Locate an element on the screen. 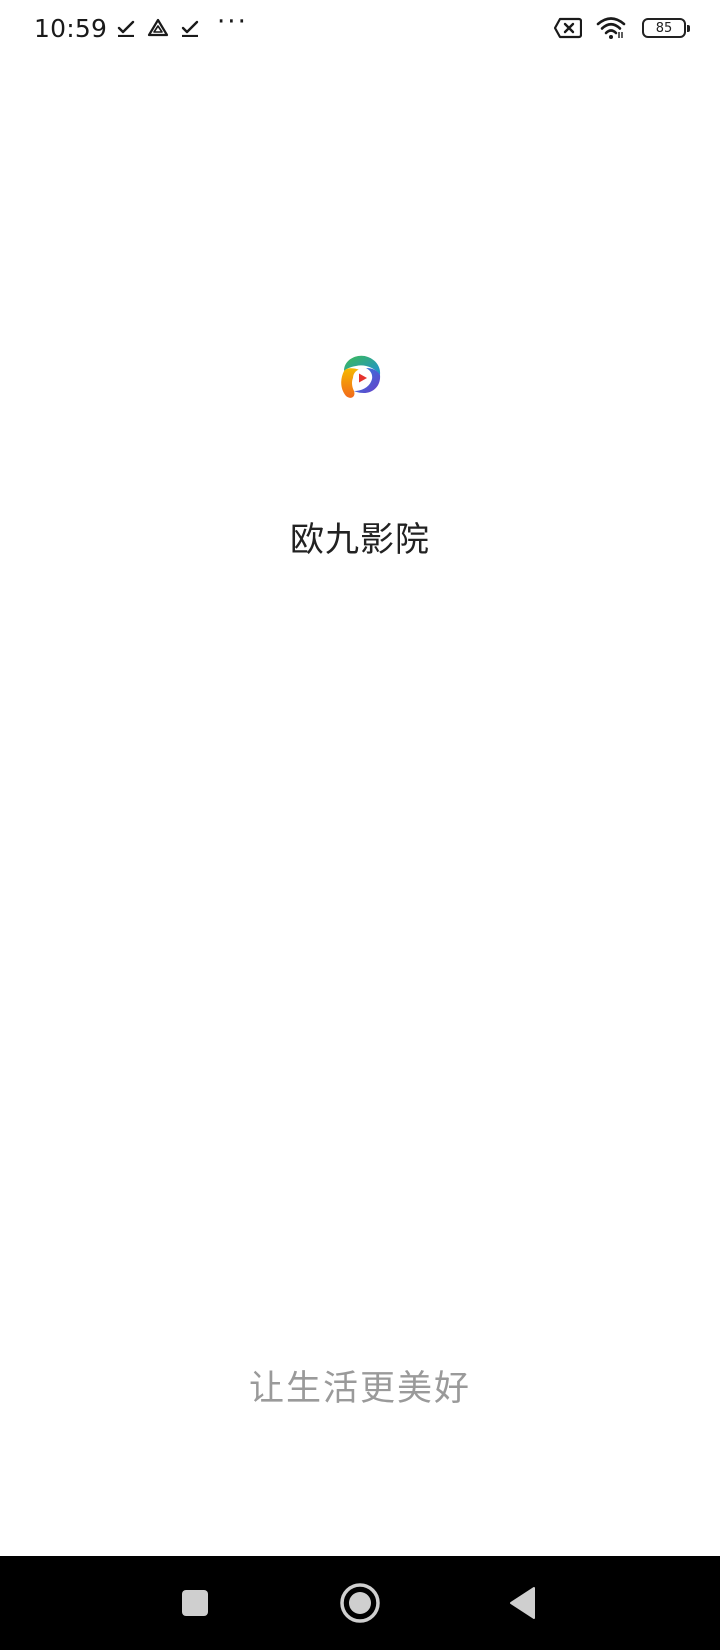 Image resolution: width=720 pixels, height=1650 pixels. status-left: 10:59 ··· is located at coordinates (141, 26).